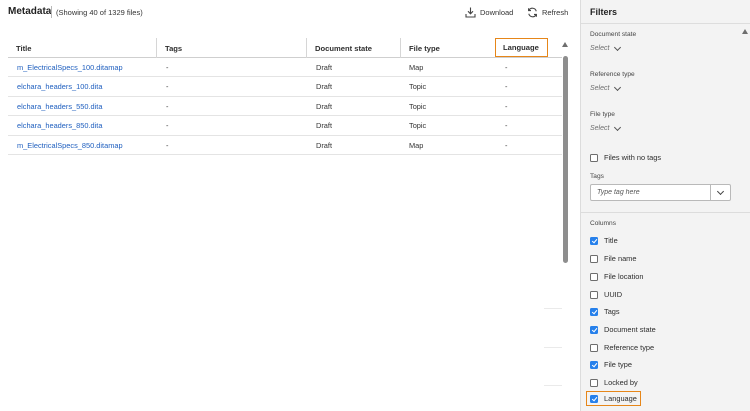 The image size is (750, 411). What do you see at coordinates (565, 44) in the screenshot?
I see `scroll-up-icon` at bounding box center [565, 44].